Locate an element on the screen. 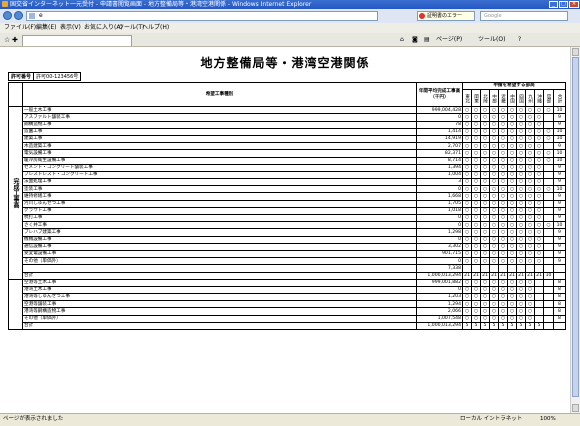 Image resolution: width=580 pixels, height=426 pixels. menu-edit: 編集(E) is located at coordinates (46, 28).